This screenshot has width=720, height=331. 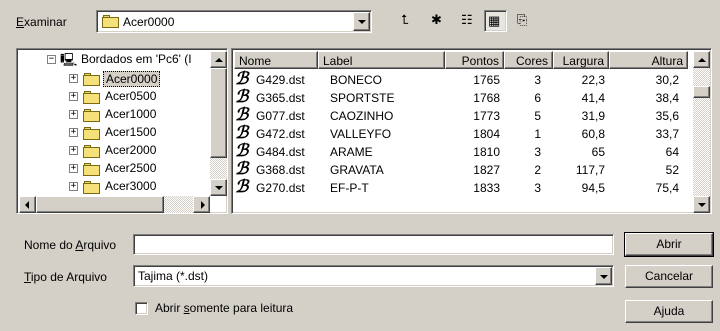 I want to click on scroll-left-button, so click(x=27, y=204).